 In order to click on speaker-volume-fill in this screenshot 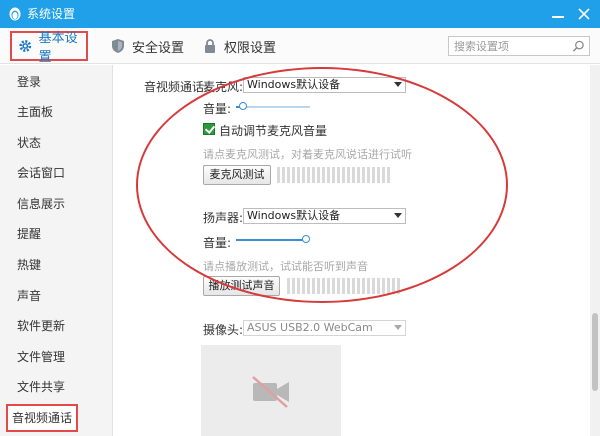, I will do `click(271, 240)`.